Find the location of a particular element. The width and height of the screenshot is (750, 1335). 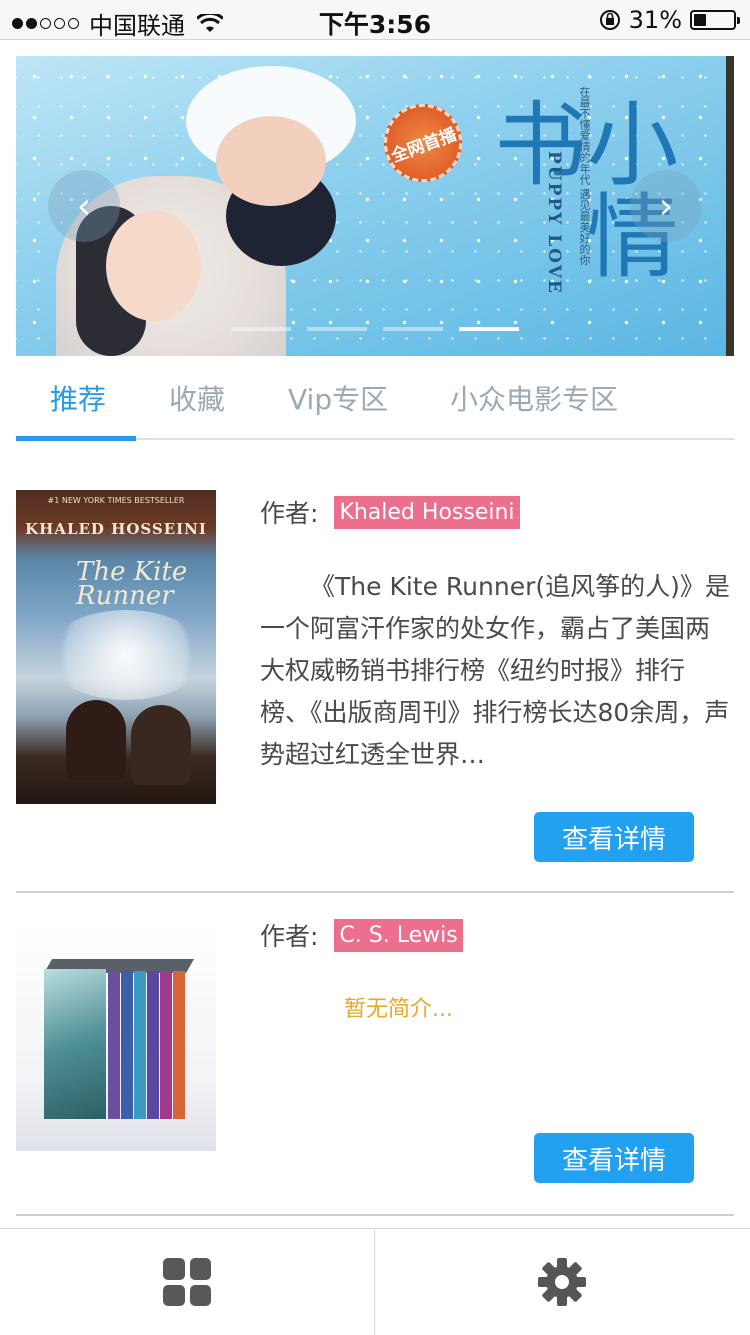

apps-button is located at coordinates (187, 1282).